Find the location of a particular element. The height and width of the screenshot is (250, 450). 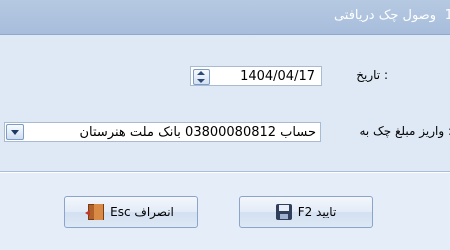

window-title: وصول چک دریافتی is located at coordinates (384, 15).